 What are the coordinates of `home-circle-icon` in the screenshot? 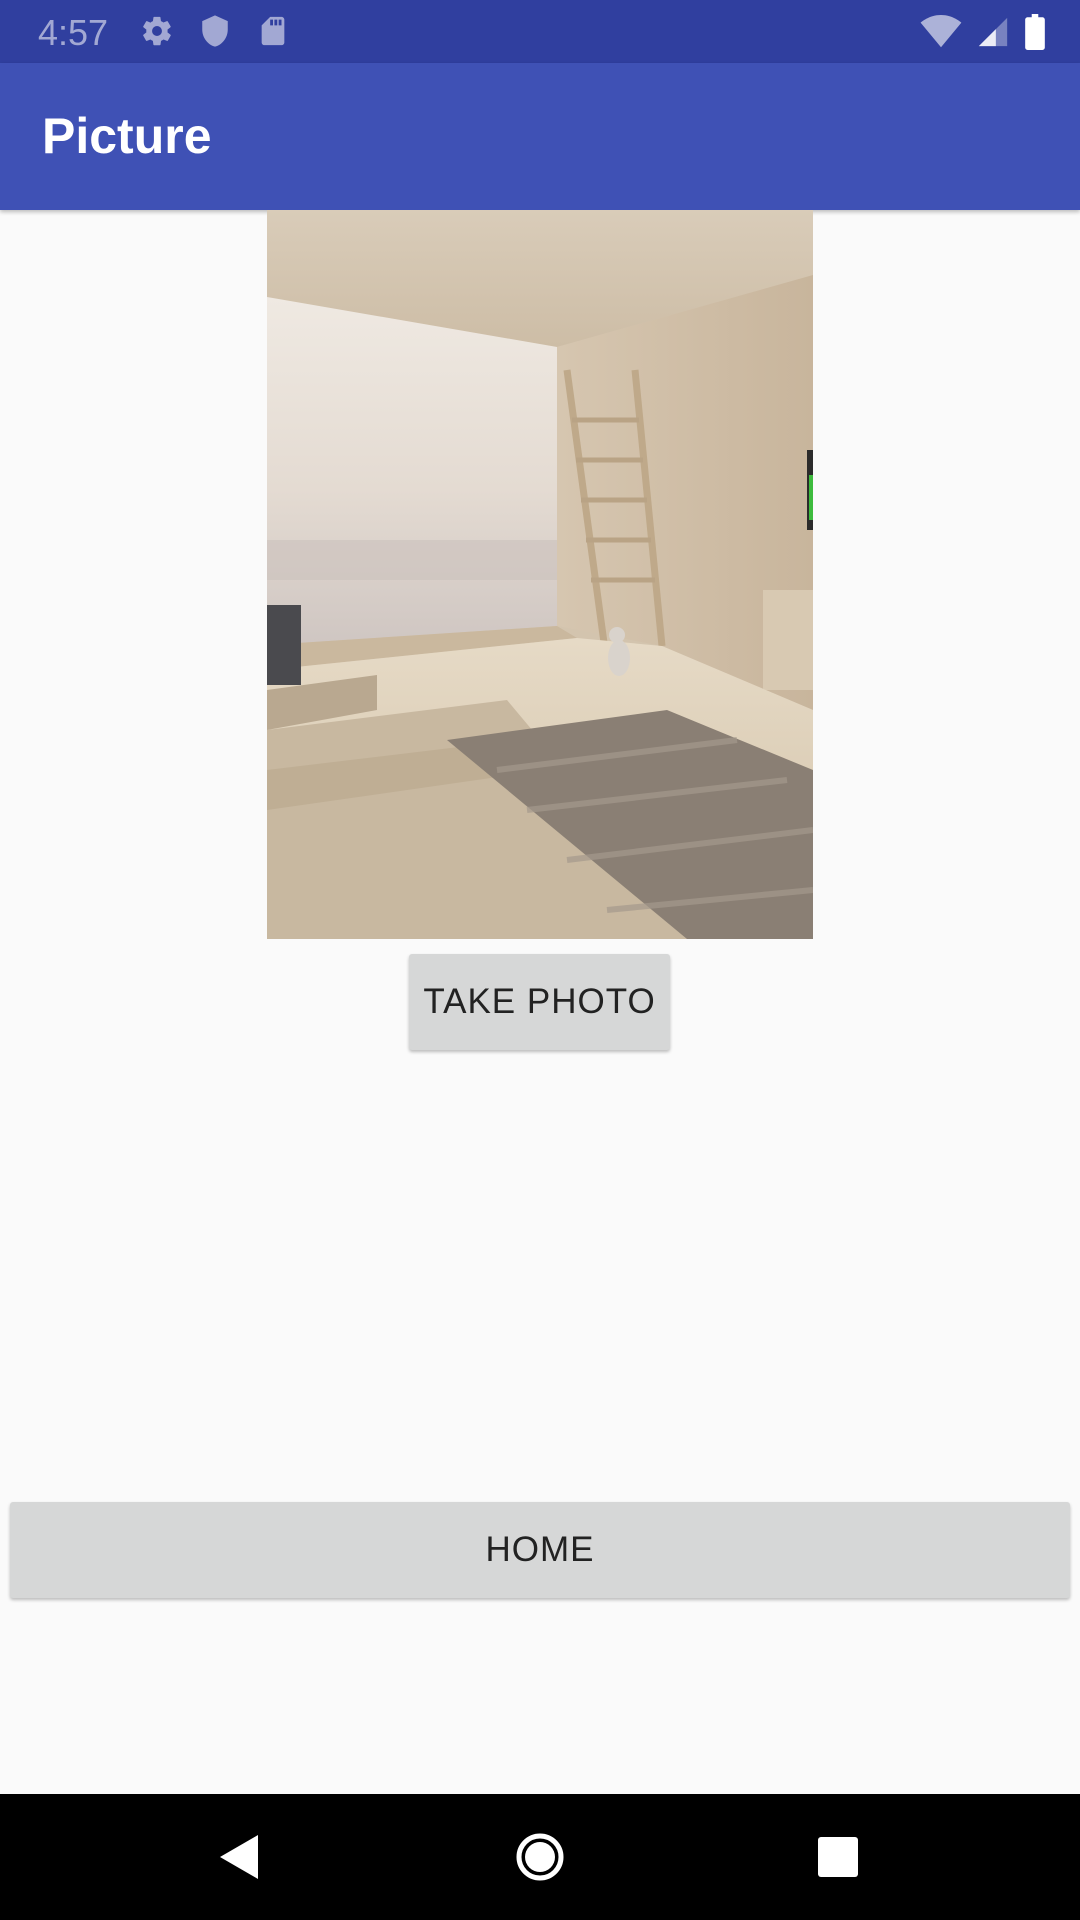 It's located at (540, 1857).